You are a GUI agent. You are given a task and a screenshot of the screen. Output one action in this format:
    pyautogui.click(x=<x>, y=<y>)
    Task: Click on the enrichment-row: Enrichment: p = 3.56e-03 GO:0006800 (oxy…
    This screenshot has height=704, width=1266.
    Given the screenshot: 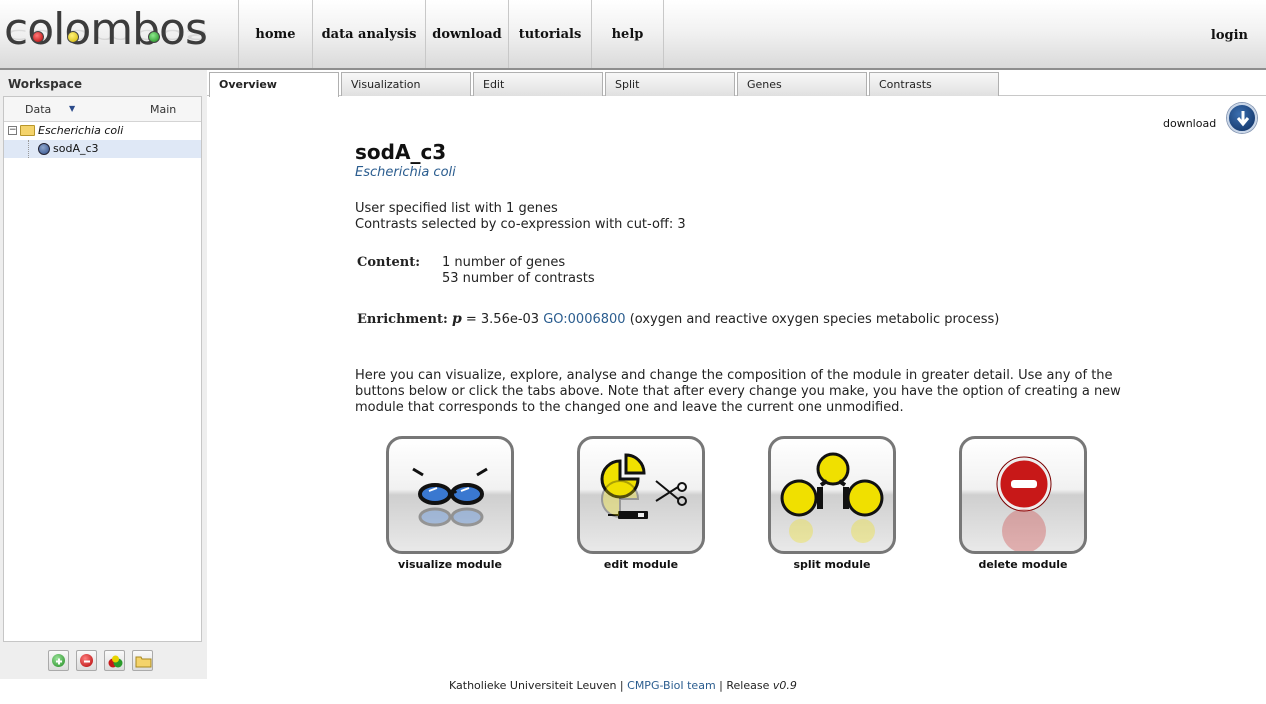 What is the action you would take?
    pyautogui.click(x=678, y=319)
    